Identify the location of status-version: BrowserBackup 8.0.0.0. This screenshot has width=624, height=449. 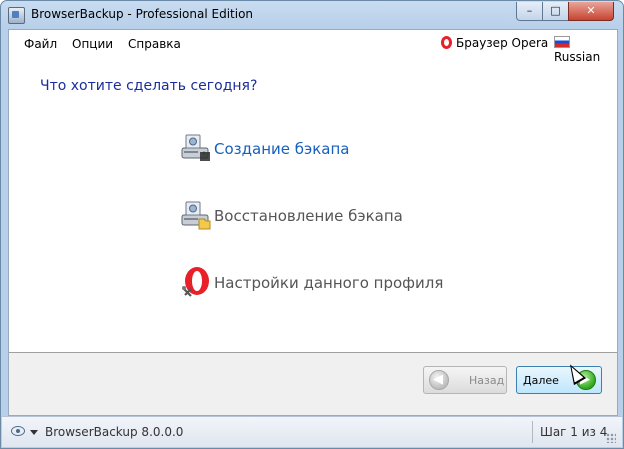
(114, 432).